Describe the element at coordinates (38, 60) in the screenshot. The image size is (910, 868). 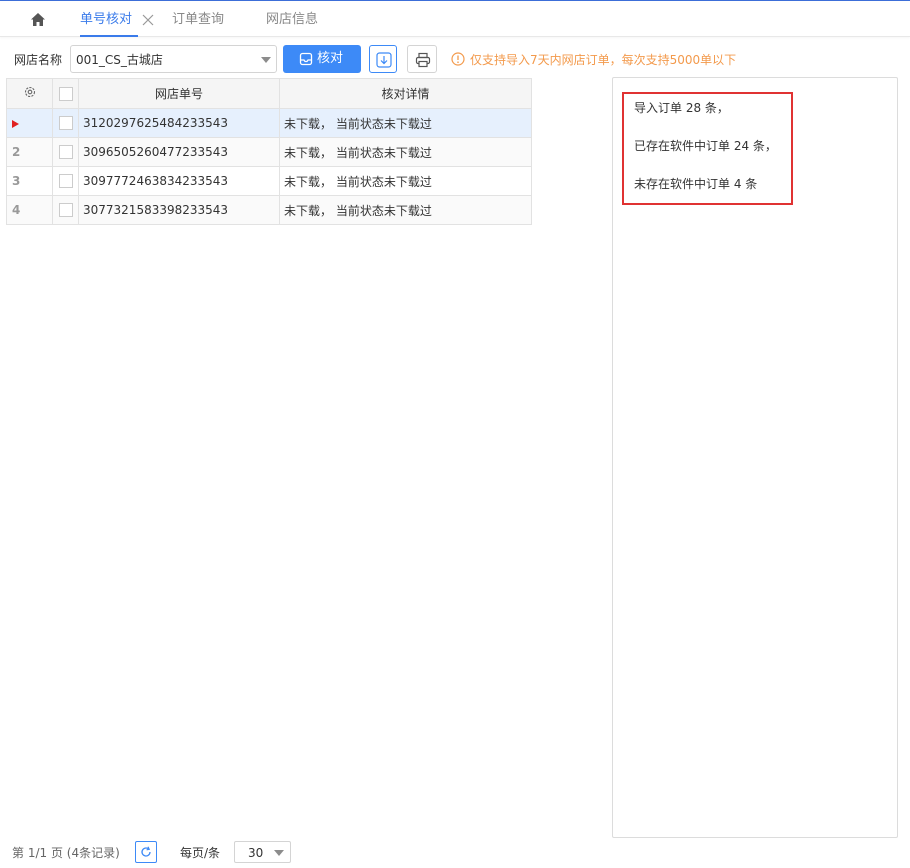
I see `shop-name-label: 网店名称` at that location.